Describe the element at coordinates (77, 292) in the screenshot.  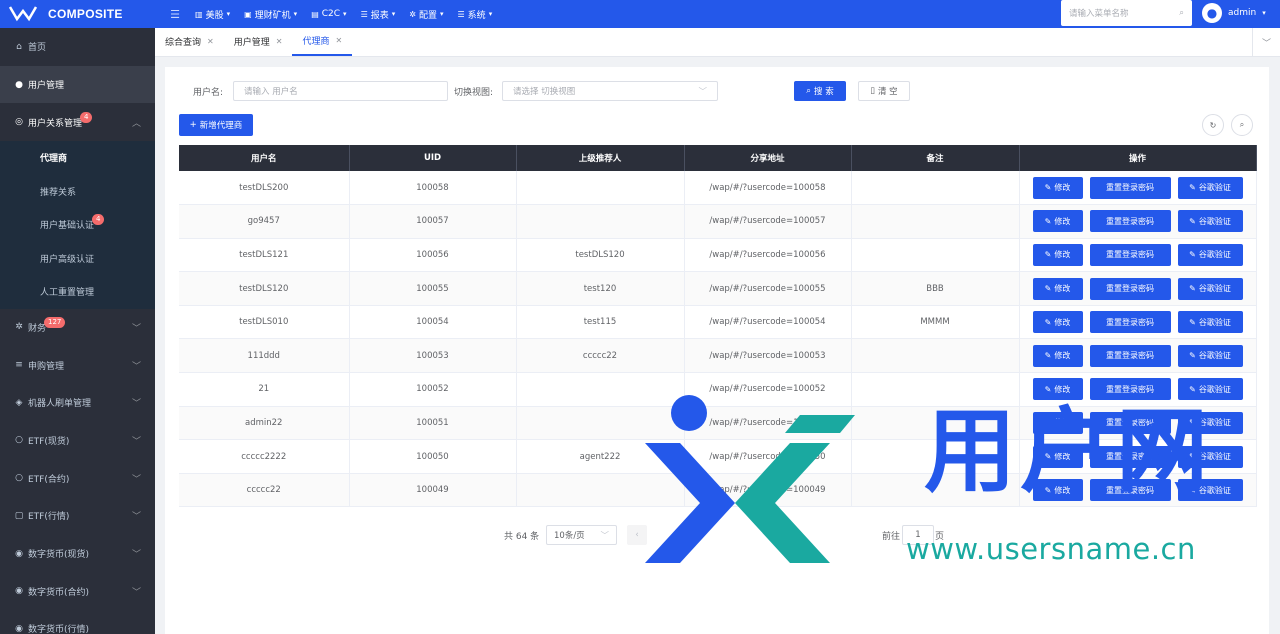
I see `sidebar-subitem-manual-reset: 人工重置管理` at that location.